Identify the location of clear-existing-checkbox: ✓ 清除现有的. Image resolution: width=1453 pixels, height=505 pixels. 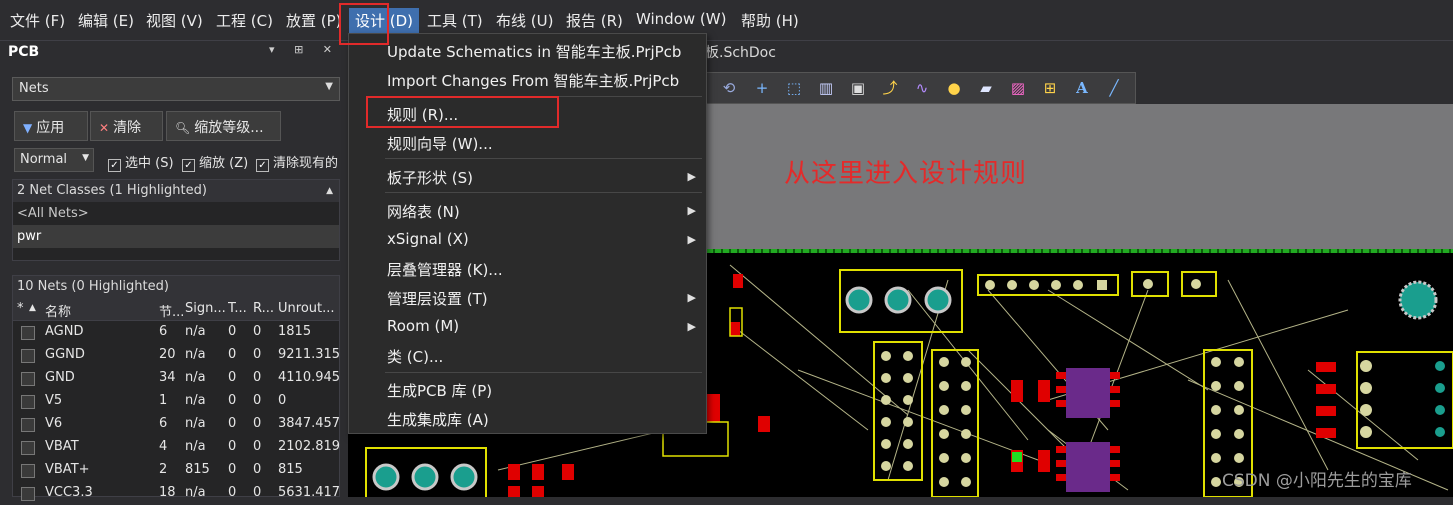
(297, 162).